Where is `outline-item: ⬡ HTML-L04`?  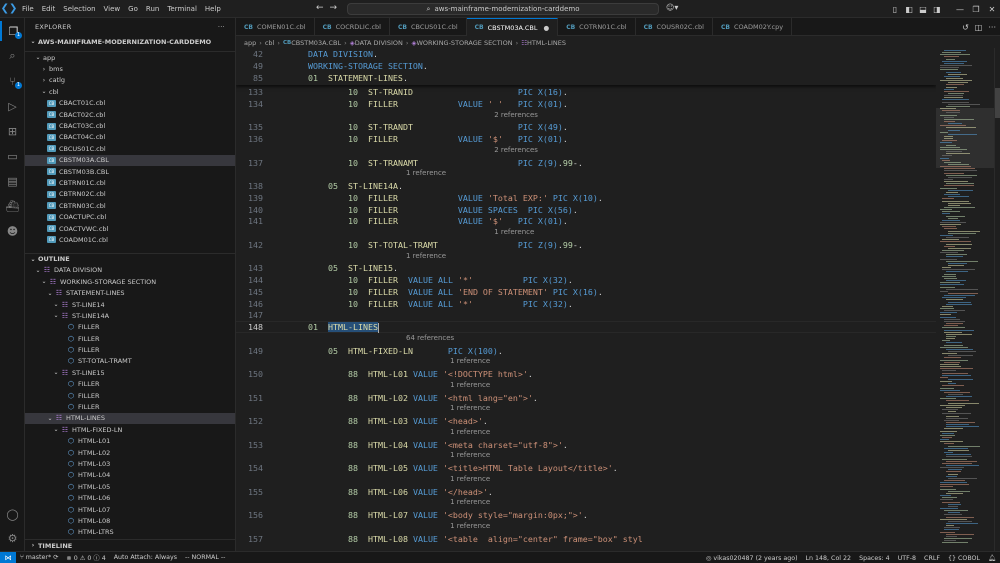
outline-item: ⬡ HTML-L04 is located at coordinates (130, 475).